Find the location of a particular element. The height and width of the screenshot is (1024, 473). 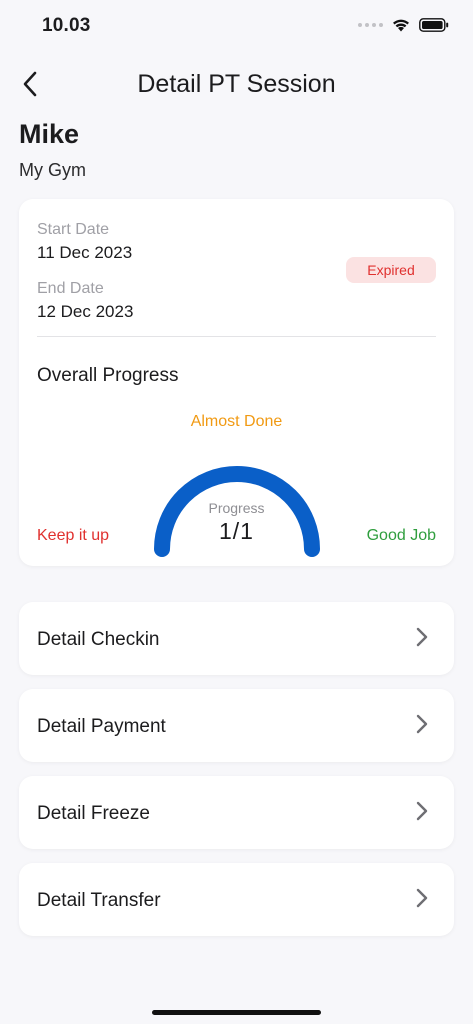

page-title: Detail PT Session is located at coordinates (236, 84).